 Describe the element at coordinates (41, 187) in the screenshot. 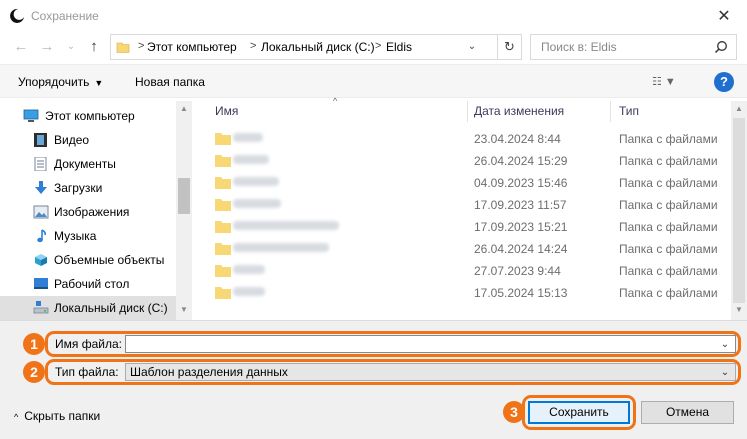

I see `downloads-icon` at that location.